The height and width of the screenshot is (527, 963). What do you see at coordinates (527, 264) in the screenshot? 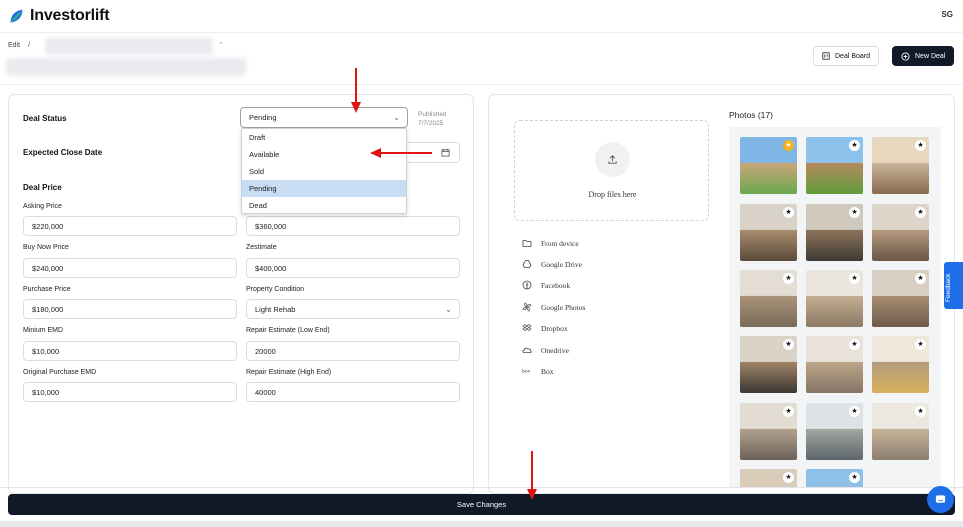
I see `google-drive-icon` at bounding box center [527, 264].